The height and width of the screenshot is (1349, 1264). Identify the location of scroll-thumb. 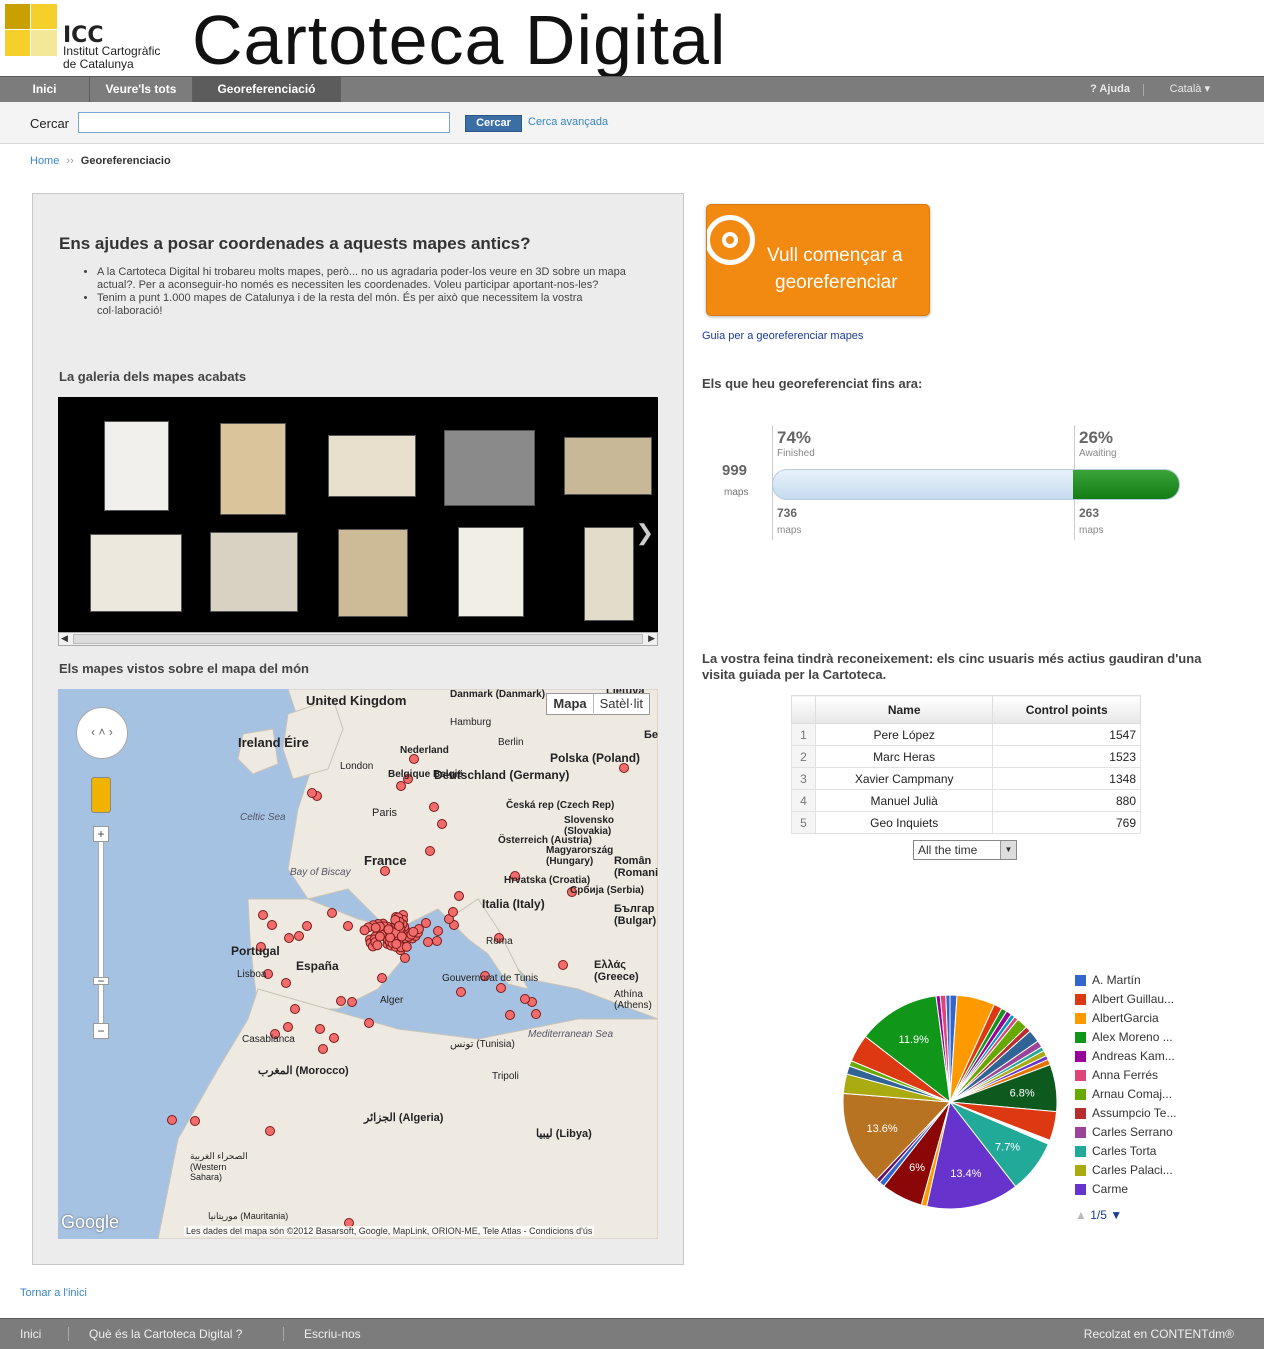
(358, 639).